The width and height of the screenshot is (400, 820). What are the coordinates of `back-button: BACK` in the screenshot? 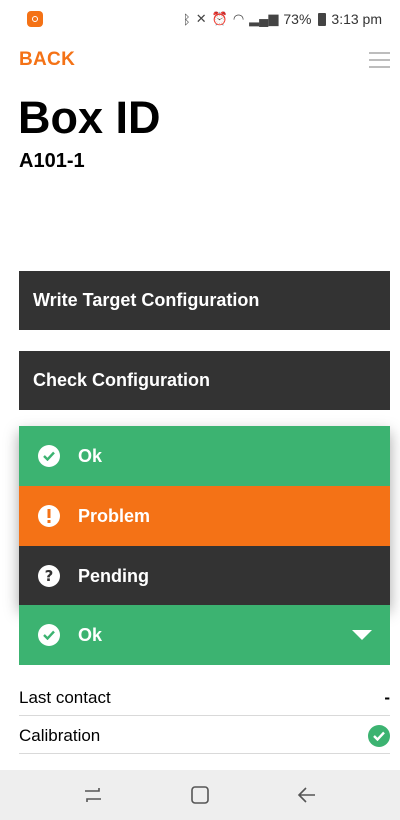 It's located at (47, 60).